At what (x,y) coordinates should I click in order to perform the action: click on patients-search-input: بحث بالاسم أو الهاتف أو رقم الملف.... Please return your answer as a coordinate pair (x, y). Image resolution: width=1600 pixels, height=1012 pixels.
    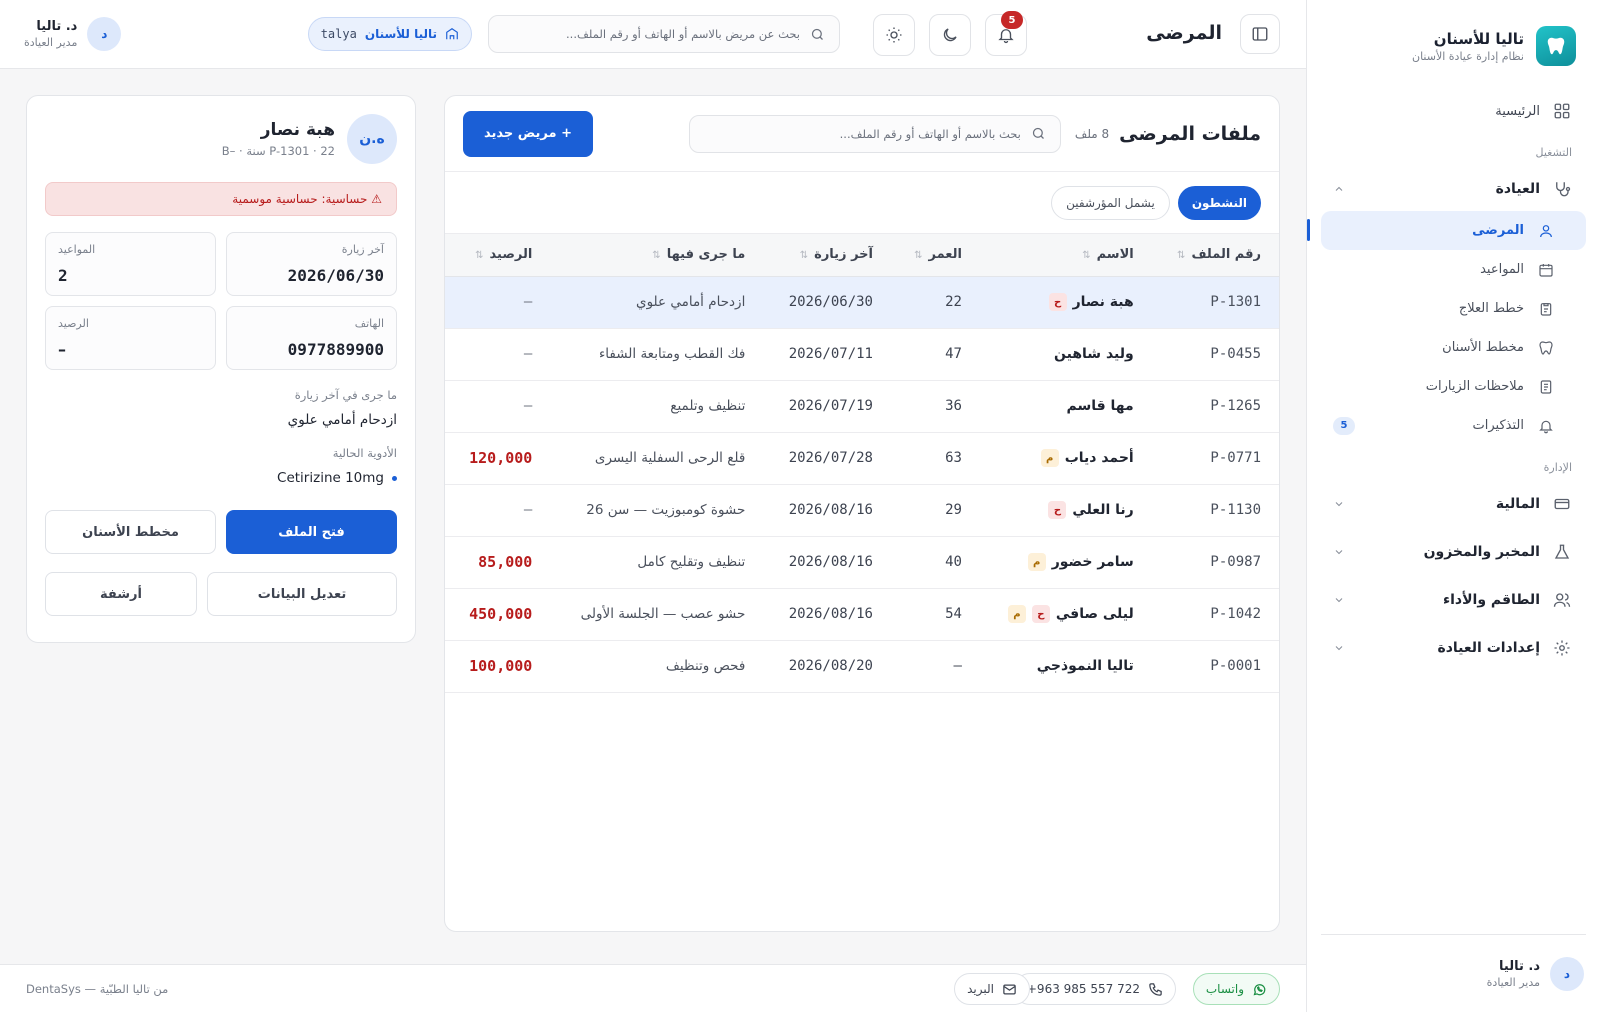
    Looking at the image, I should click on (874, 133).